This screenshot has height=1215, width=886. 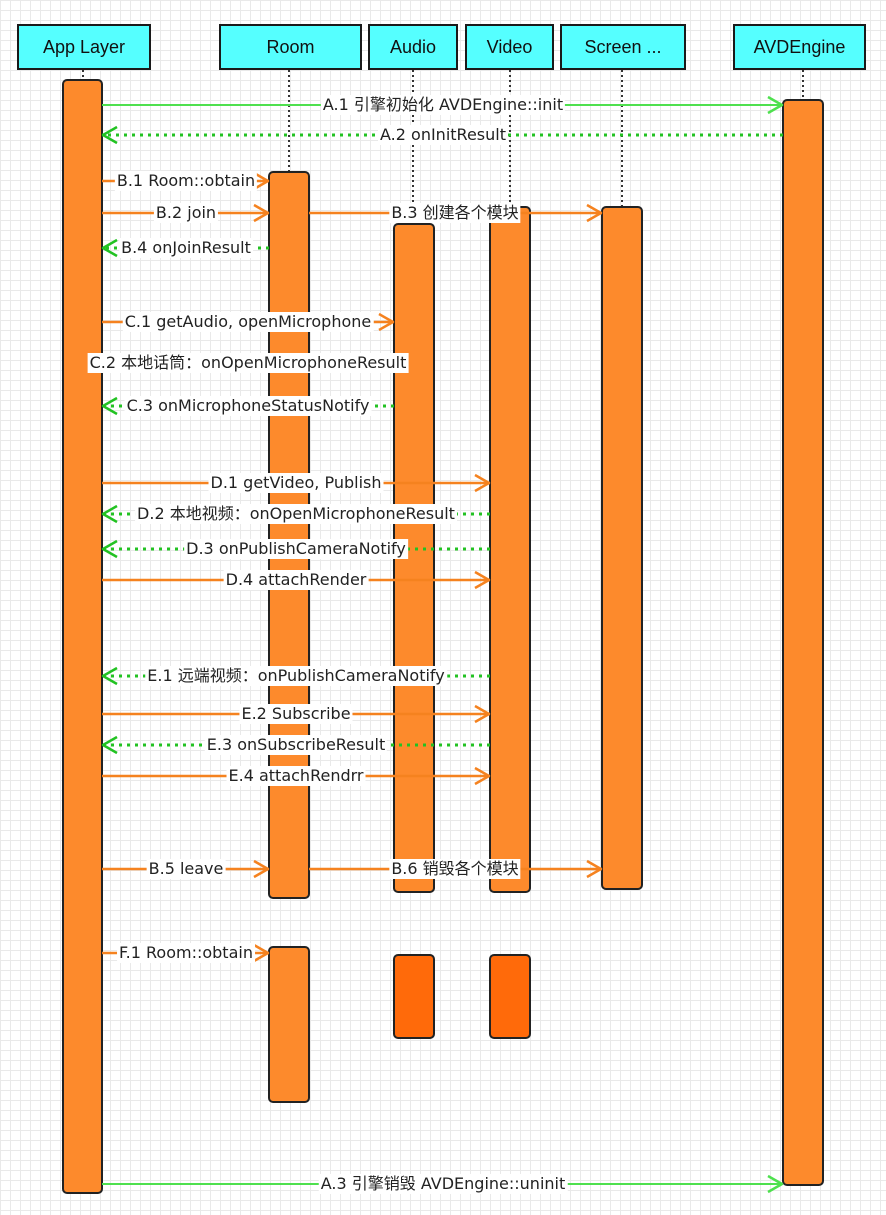 I want to click on activation-room, so click(x=289, y=535).